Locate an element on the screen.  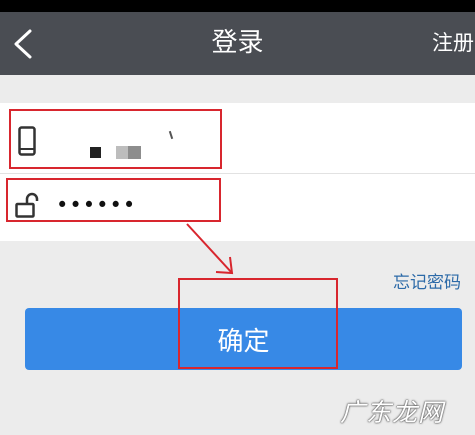
register-link: 注册 is located at coordinates (453, 43).